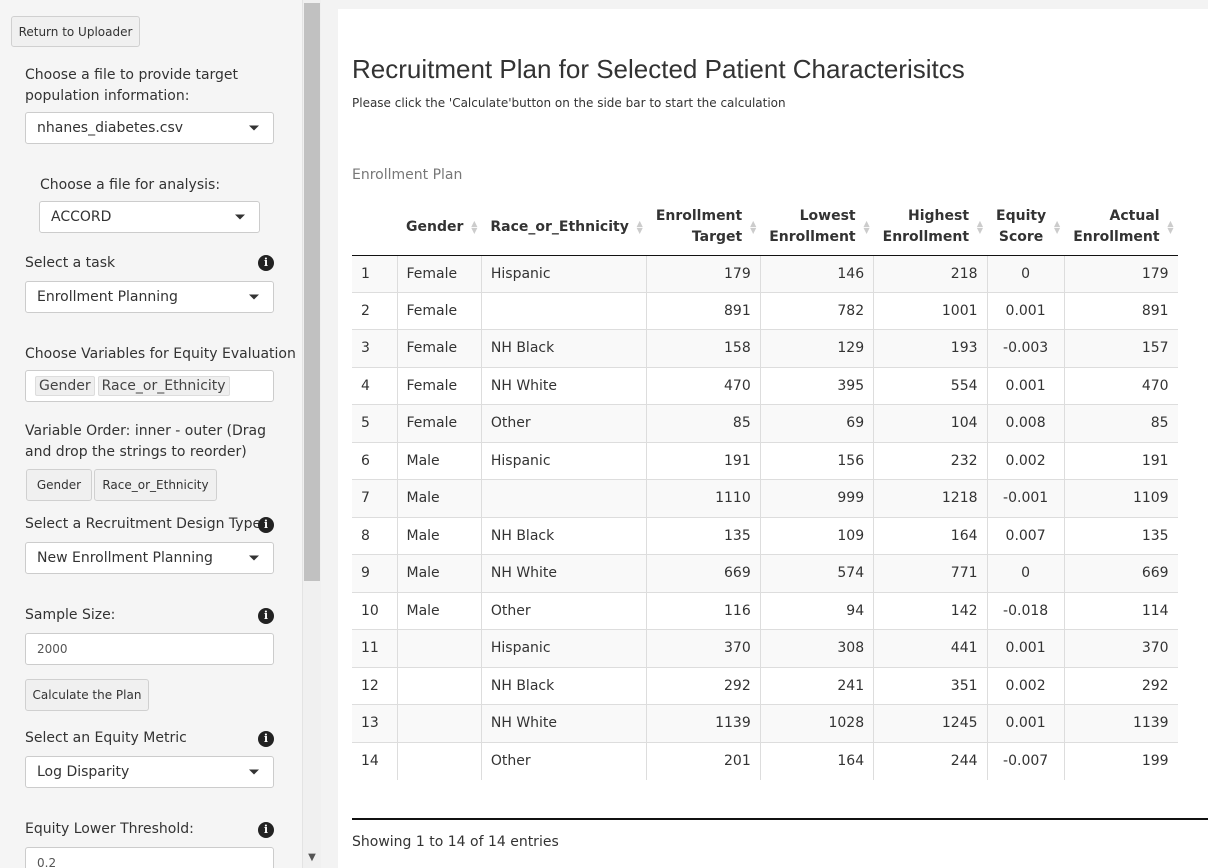 This screenshot has height=868, width=1208. Describe the element at coordinates (930, 610) in the screenshot. I see `table-cell: 142` at that location.